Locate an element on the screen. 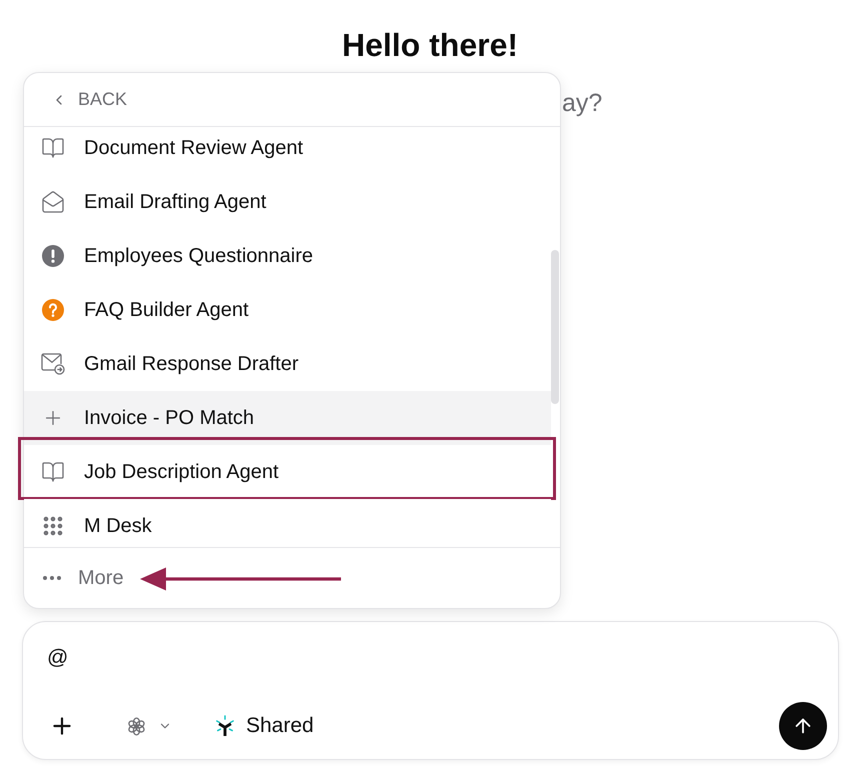 This screenshot has width=864, height=780. send-button is located at coordinates (803, 726).